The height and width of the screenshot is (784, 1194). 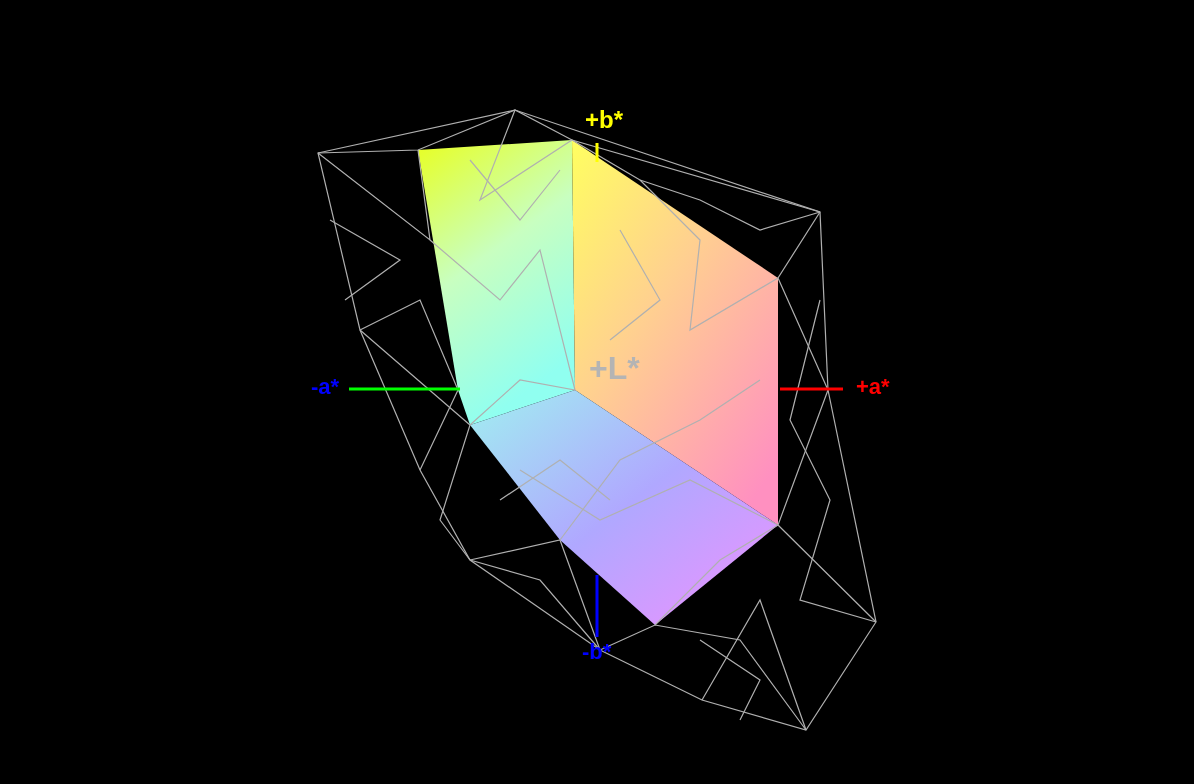 I want to click on axis-label: +L*, so click(x=614, y=368).